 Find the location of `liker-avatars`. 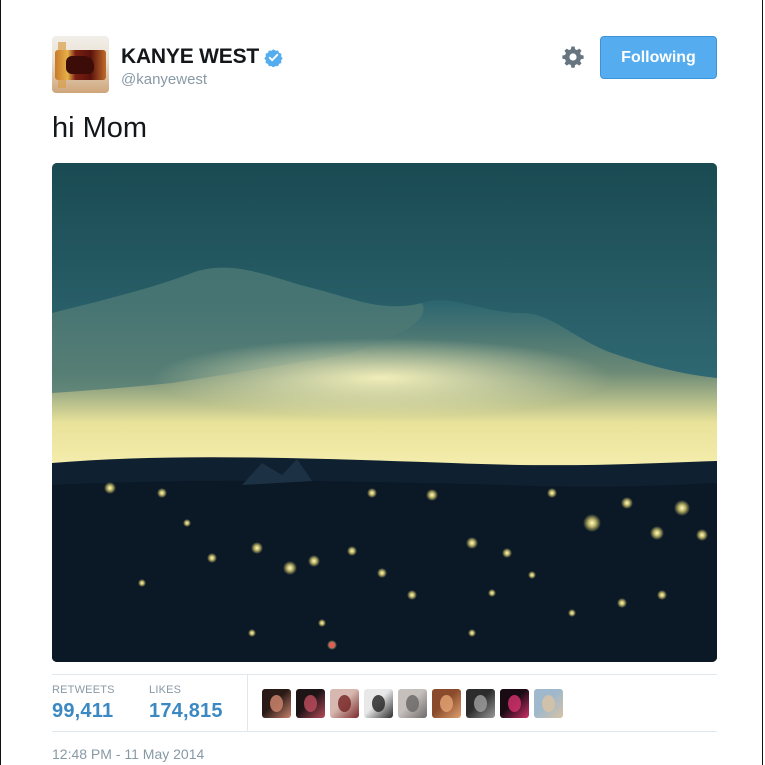

liker-avatars is located at coordinates (412, 703).